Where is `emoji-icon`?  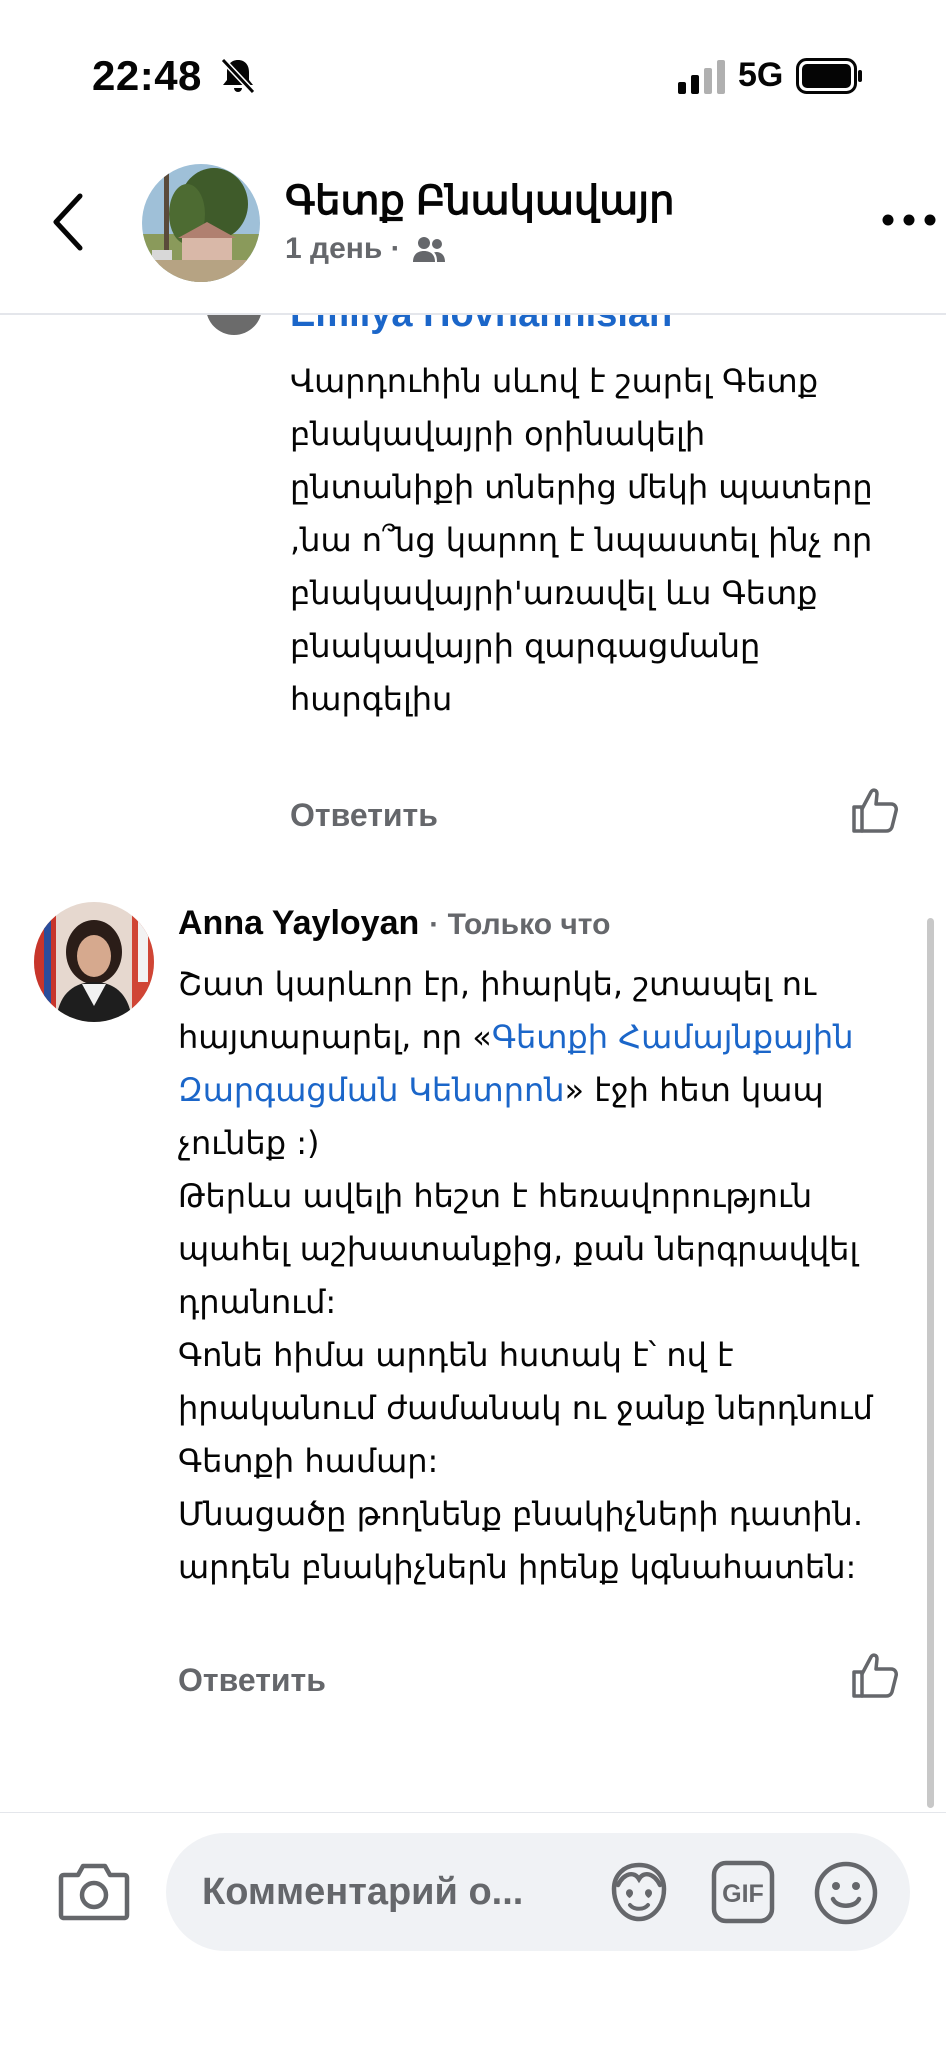 emoji-icon is located at coordinates (846, 1893).